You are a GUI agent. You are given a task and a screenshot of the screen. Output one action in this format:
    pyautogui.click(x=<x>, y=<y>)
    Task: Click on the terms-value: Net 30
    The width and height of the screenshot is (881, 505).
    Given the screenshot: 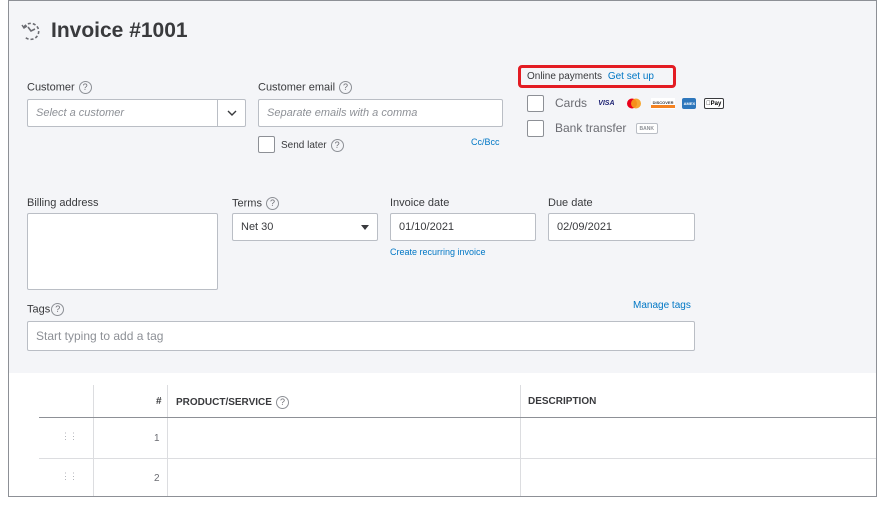 What is the action you would take?
    pyautogui.click(x=257, y=227)
    